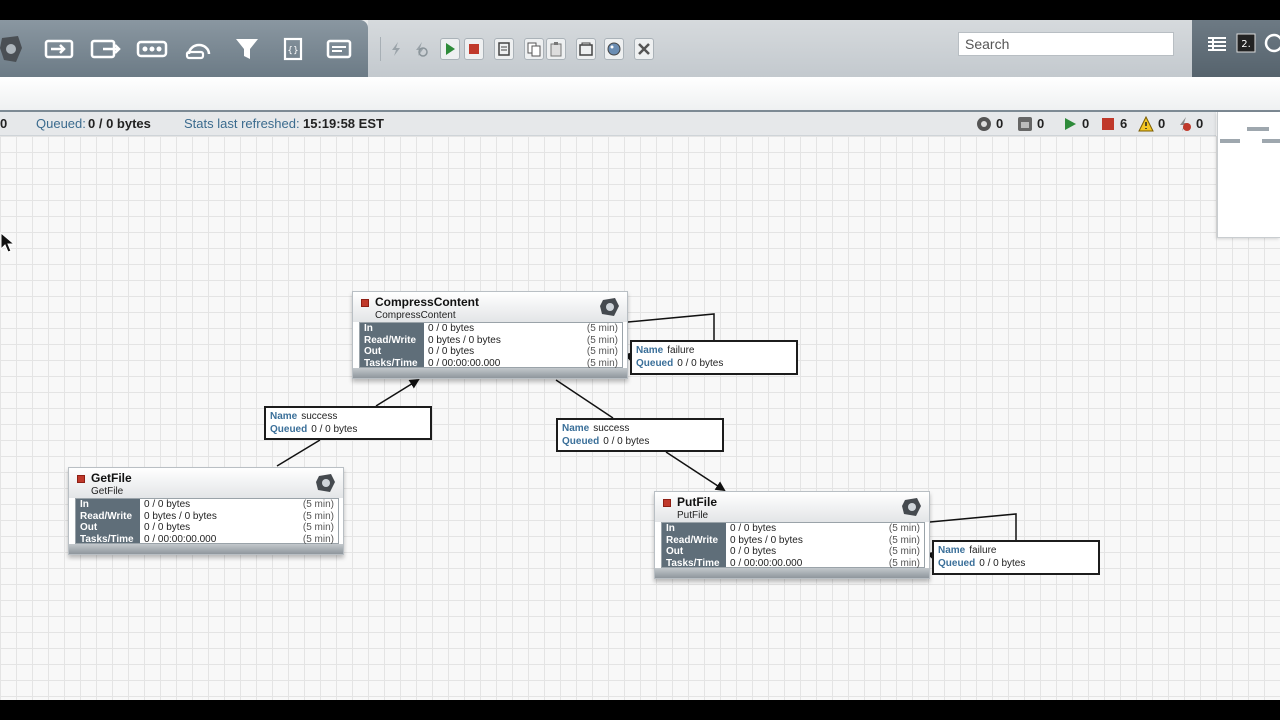  Describe the element at coordinates (242, 123) in the screenshot. I see `refreshed-label: Stats last refreshed:` at that location.